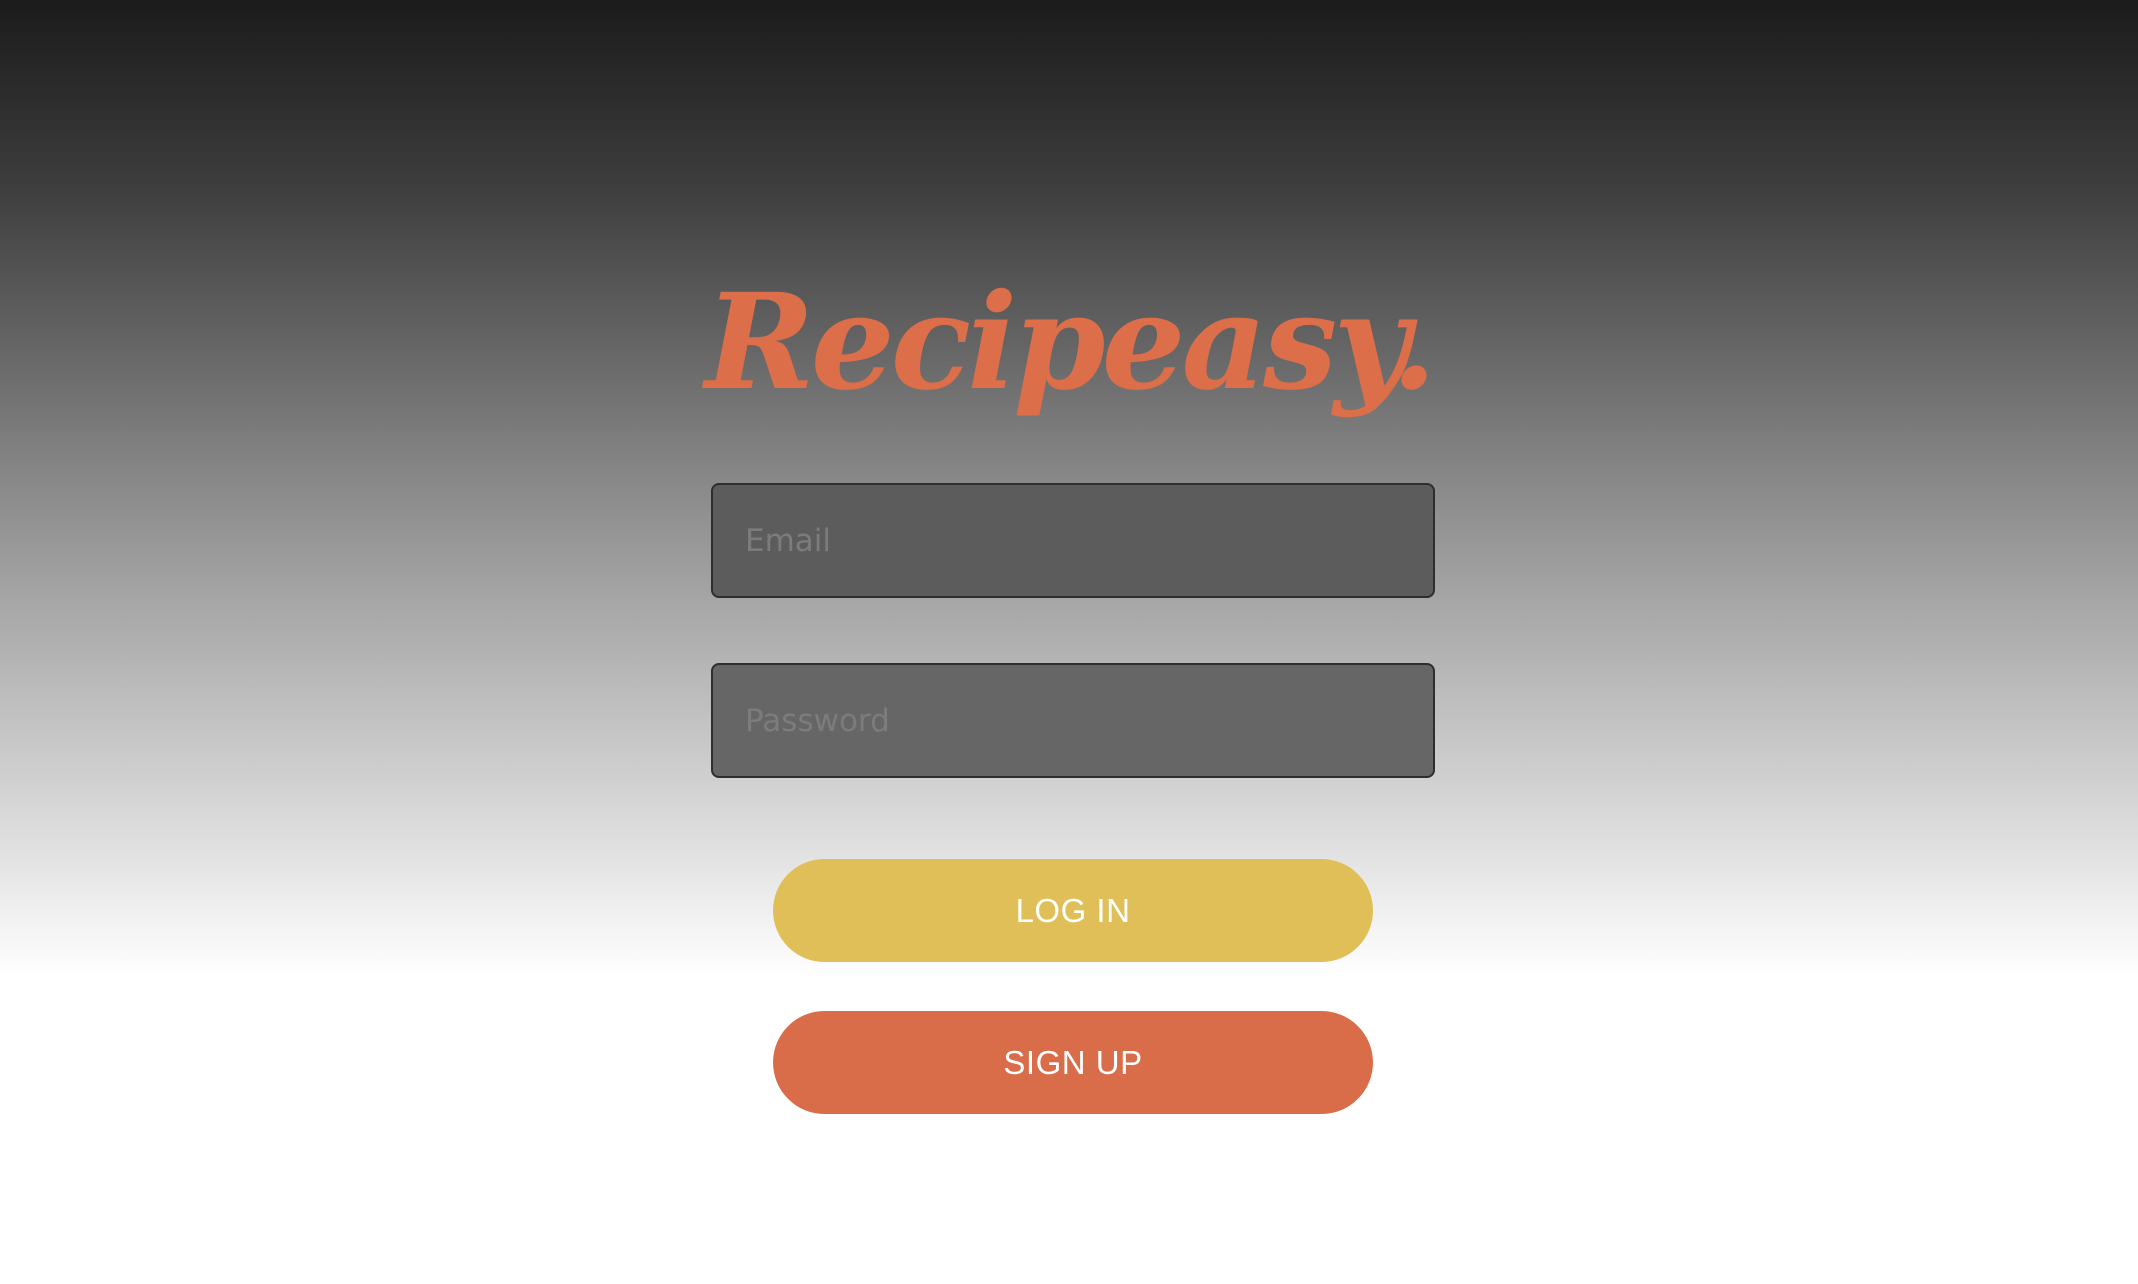 The image size is (2138, 1284). What do you see at coordinates (1073, 540) in the screenshot?
I see `email-field` at bounding box center [1073, 540].